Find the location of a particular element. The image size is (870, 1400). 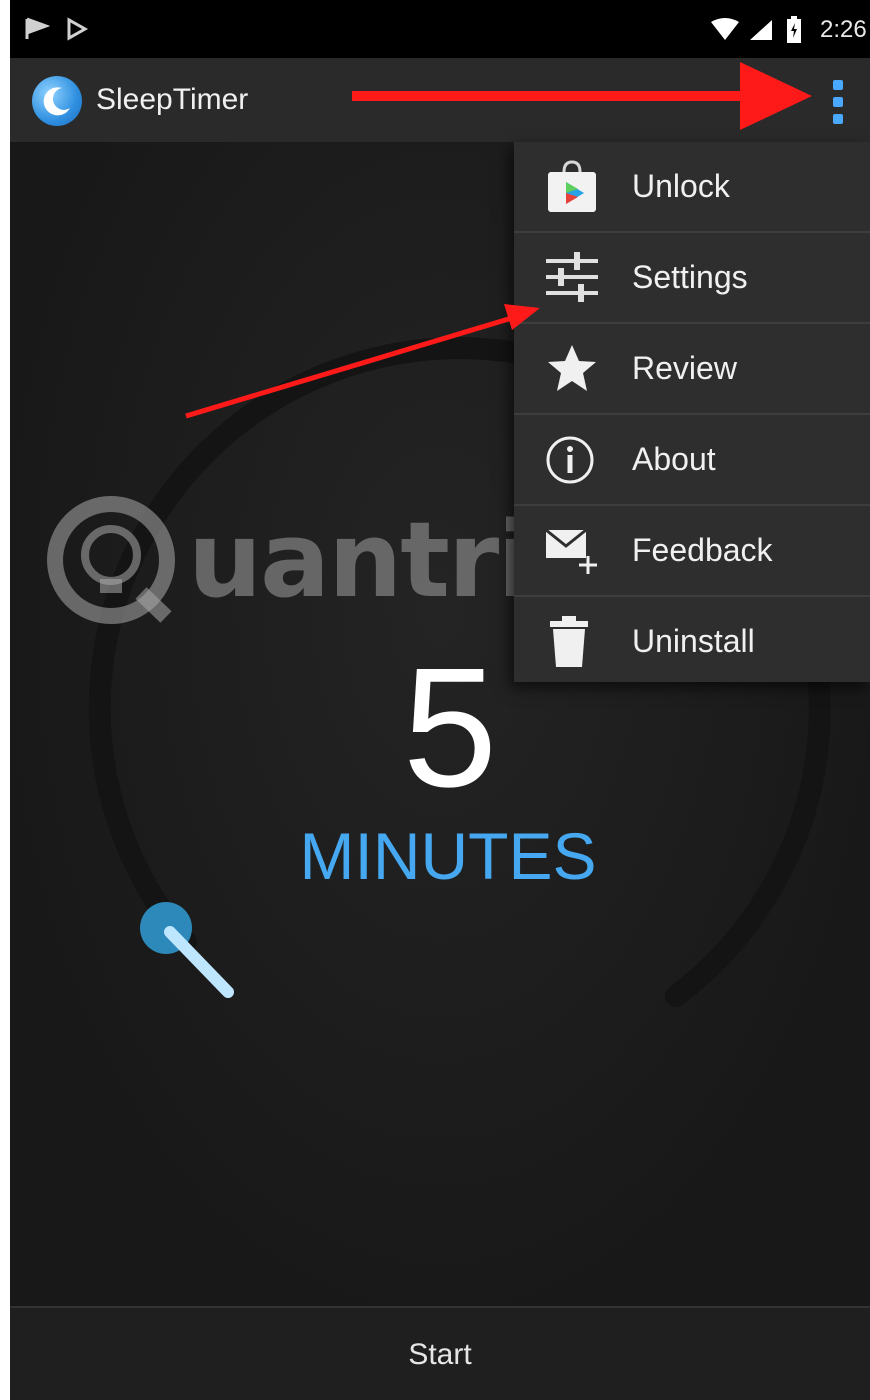

sliders-icon is located at coordinates (572, 278).